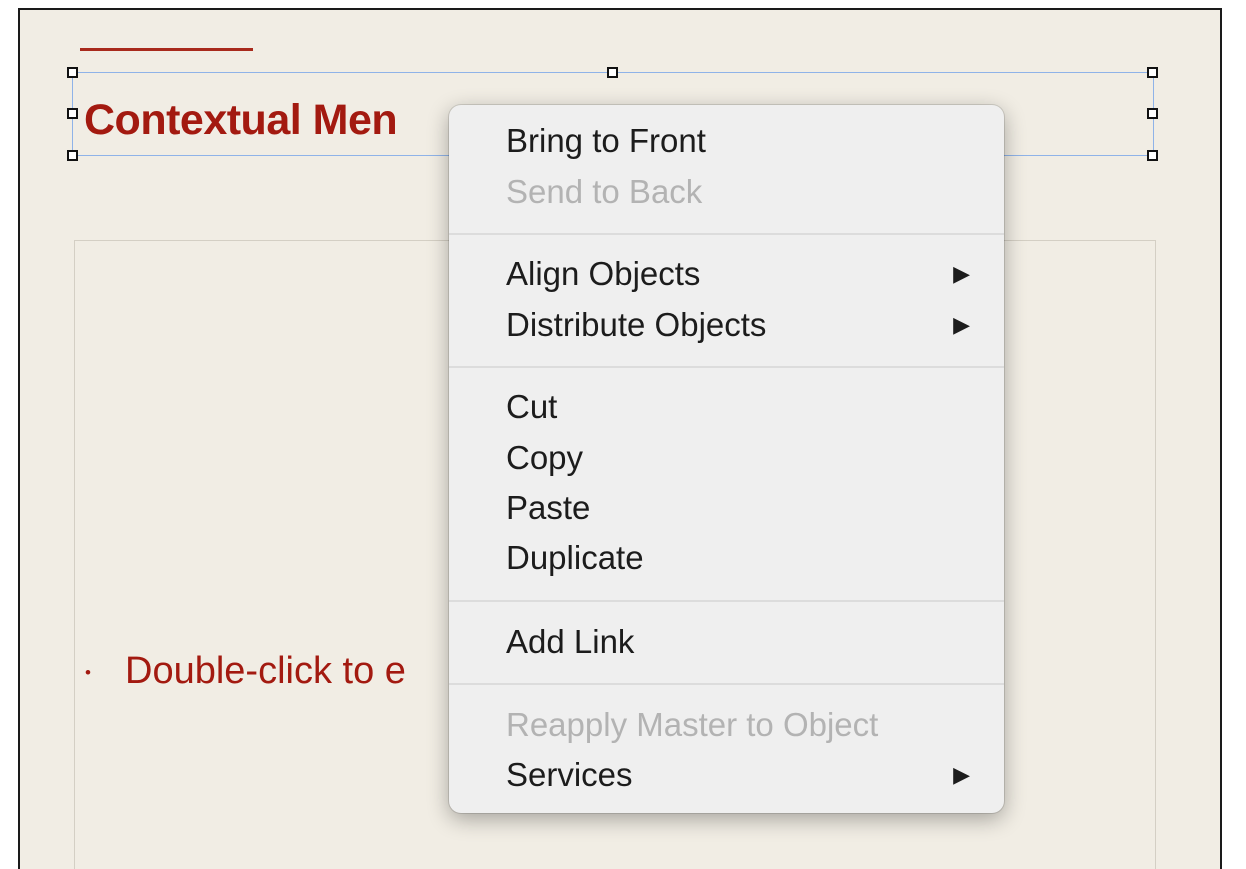  Describe the element at coordinates (692, 724) in the screenshot. I see `menu-item-label: Reapply Master to Object` at that location.